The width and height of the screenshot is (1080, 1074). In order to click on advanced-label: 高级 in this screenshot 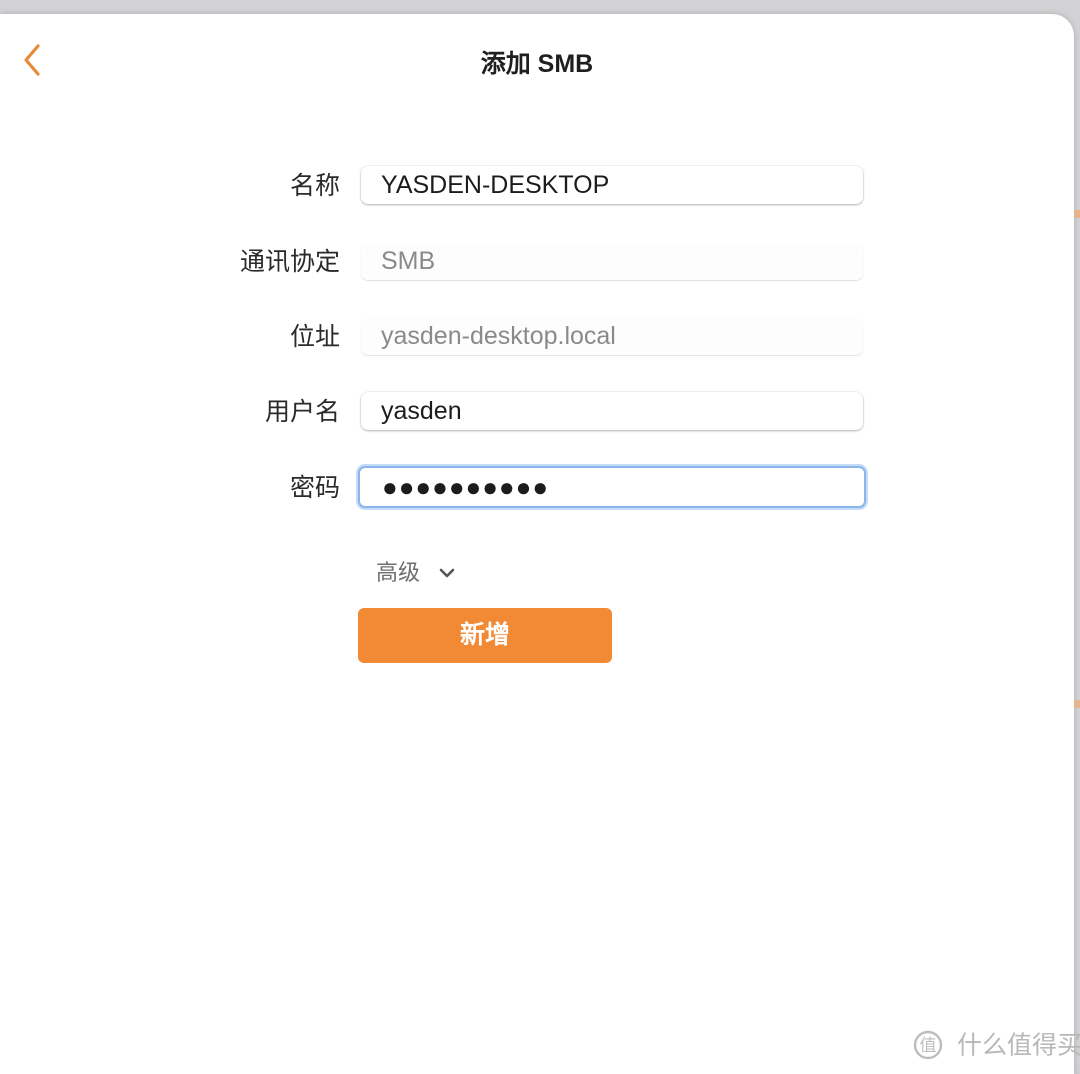, I will do `click(398, 572)`.